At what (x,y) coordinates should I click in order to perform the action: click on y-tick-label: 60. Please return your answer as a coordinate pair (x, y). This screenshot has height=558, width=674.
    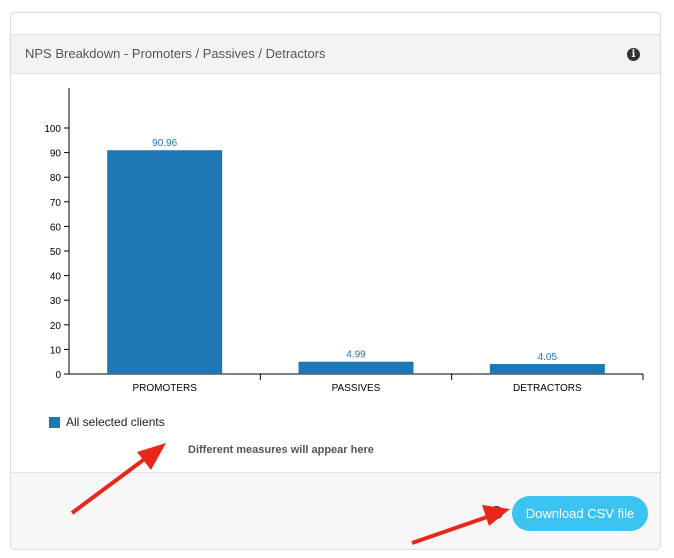
    Looking at the image, I should click on (56, 227).